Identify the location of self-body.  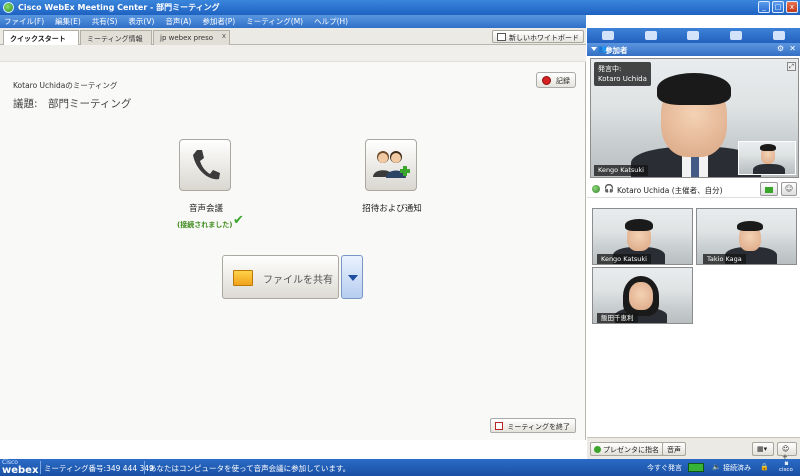
(769, 169).